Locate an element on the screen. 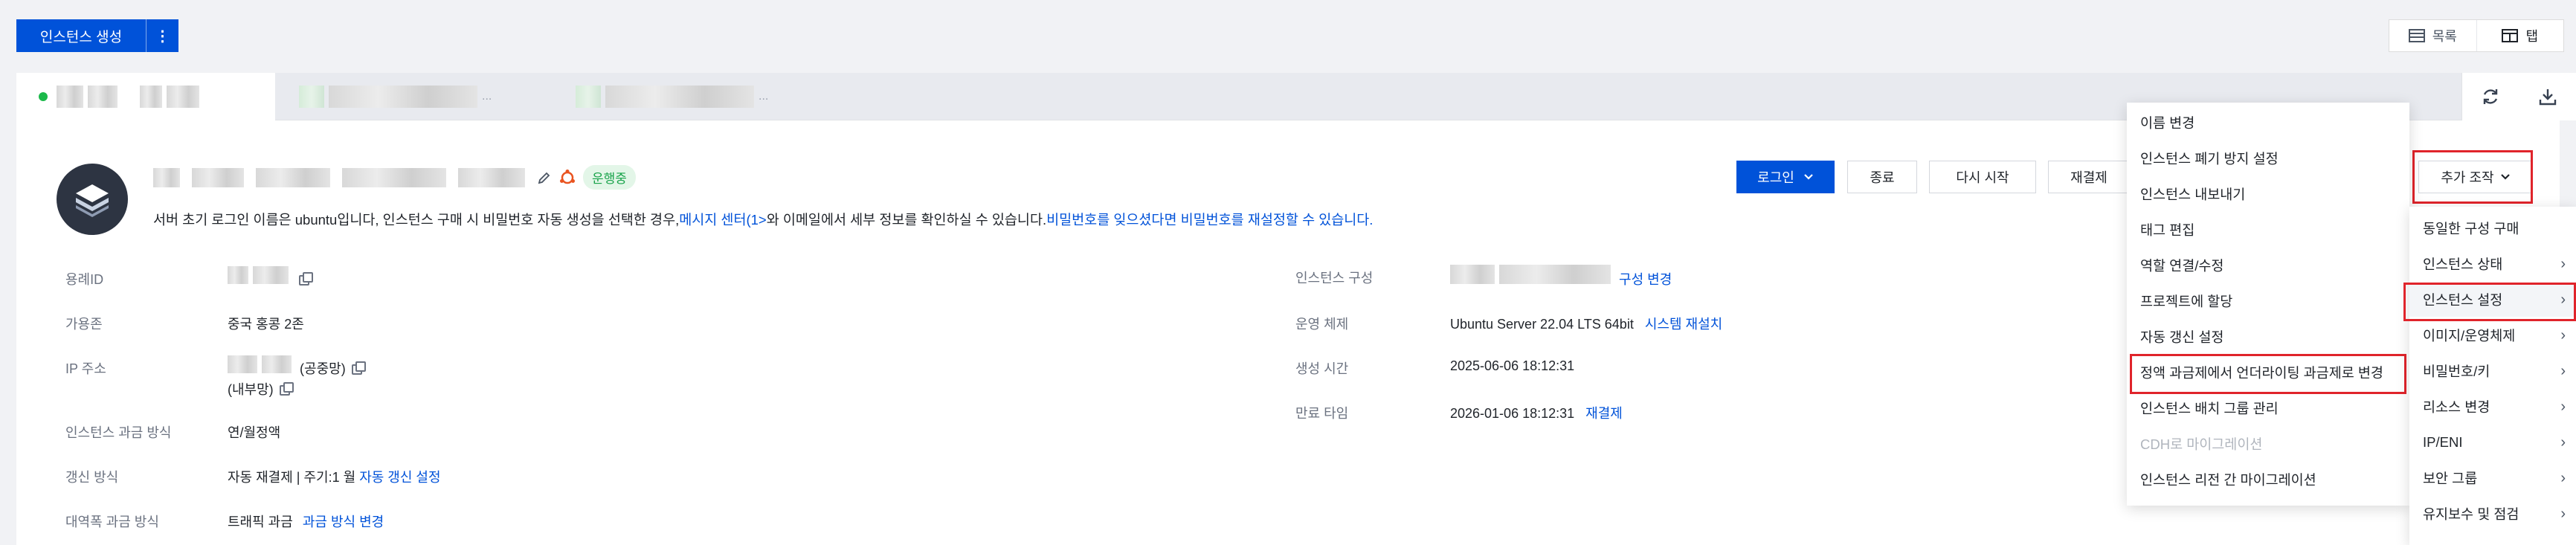 This screenshot has width=2576, height=545. repay-link: 재결제 is located at coordinates (1604, 413).